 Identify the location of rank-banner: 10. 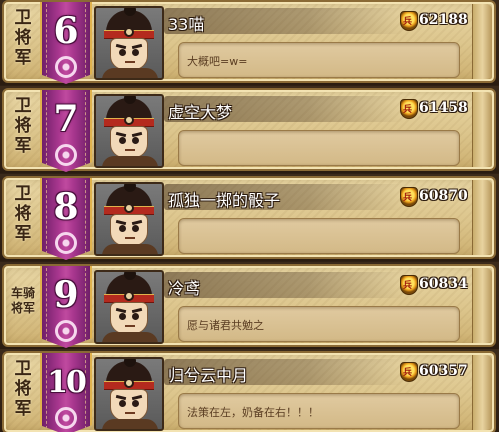
(66, 392).